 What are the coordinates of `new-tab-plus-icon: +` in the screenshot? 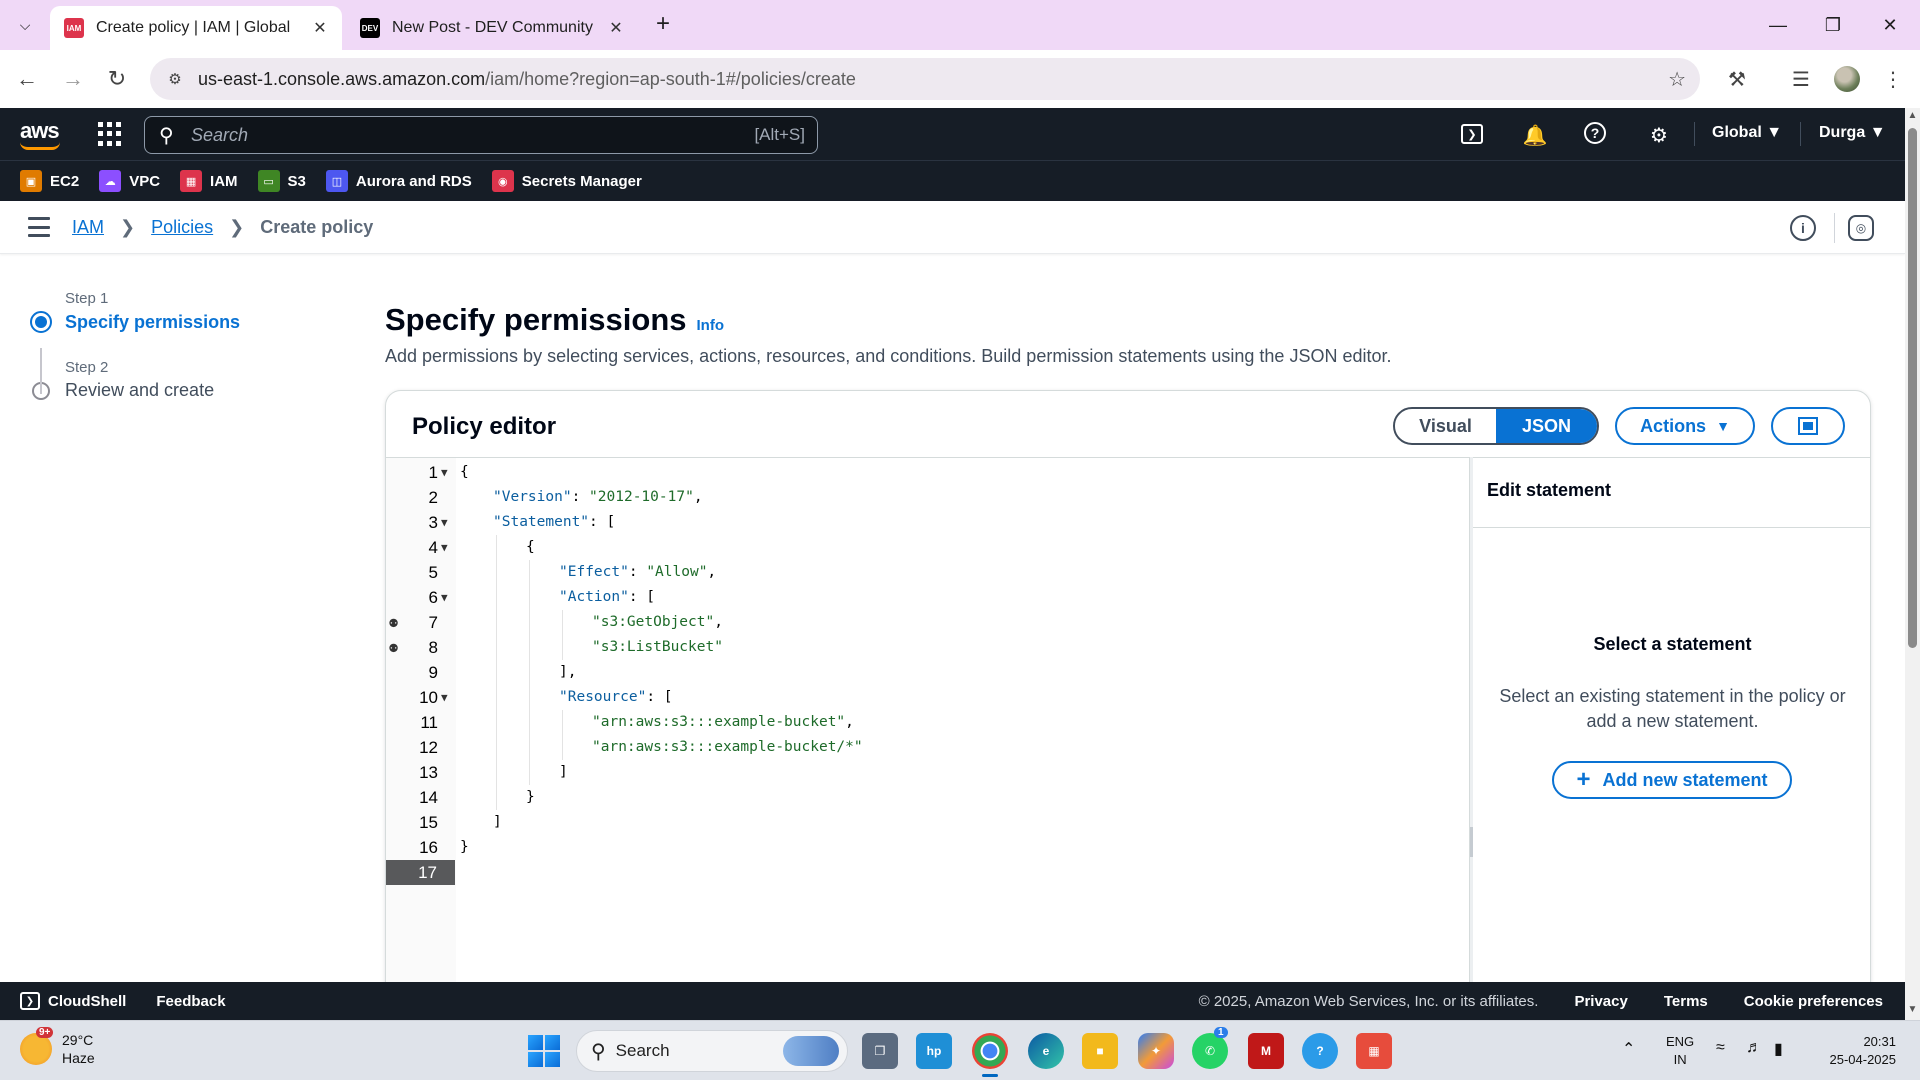 It's located at (663, 25).